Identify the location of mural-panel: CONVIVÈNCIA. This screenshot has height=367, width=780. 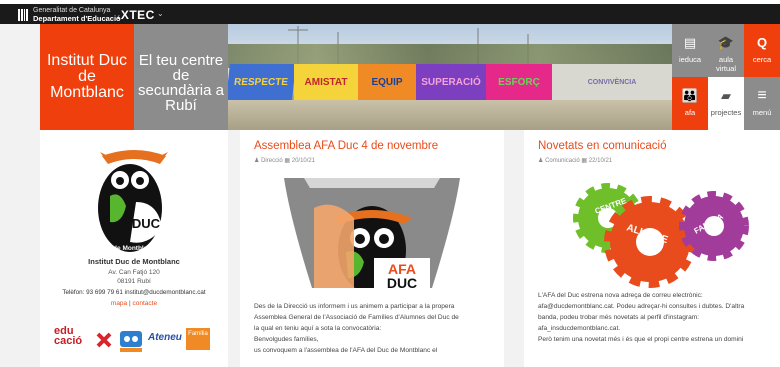
(612, 82).